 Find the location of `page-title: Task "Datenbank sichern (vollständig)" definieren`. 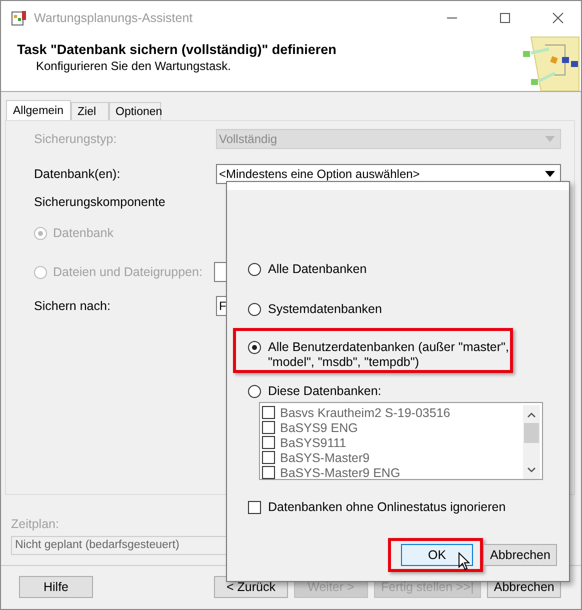

page-title: Task "Datenbank sichern (vollständig)" definieren is located at coordinates (176, 49).